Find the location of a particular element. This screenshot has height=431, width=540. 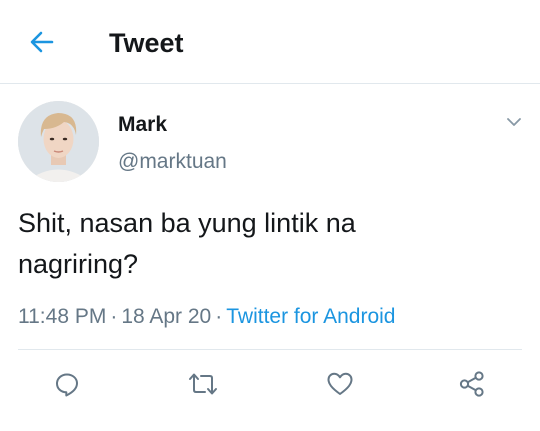

divider is located at coordinates (270, 349).